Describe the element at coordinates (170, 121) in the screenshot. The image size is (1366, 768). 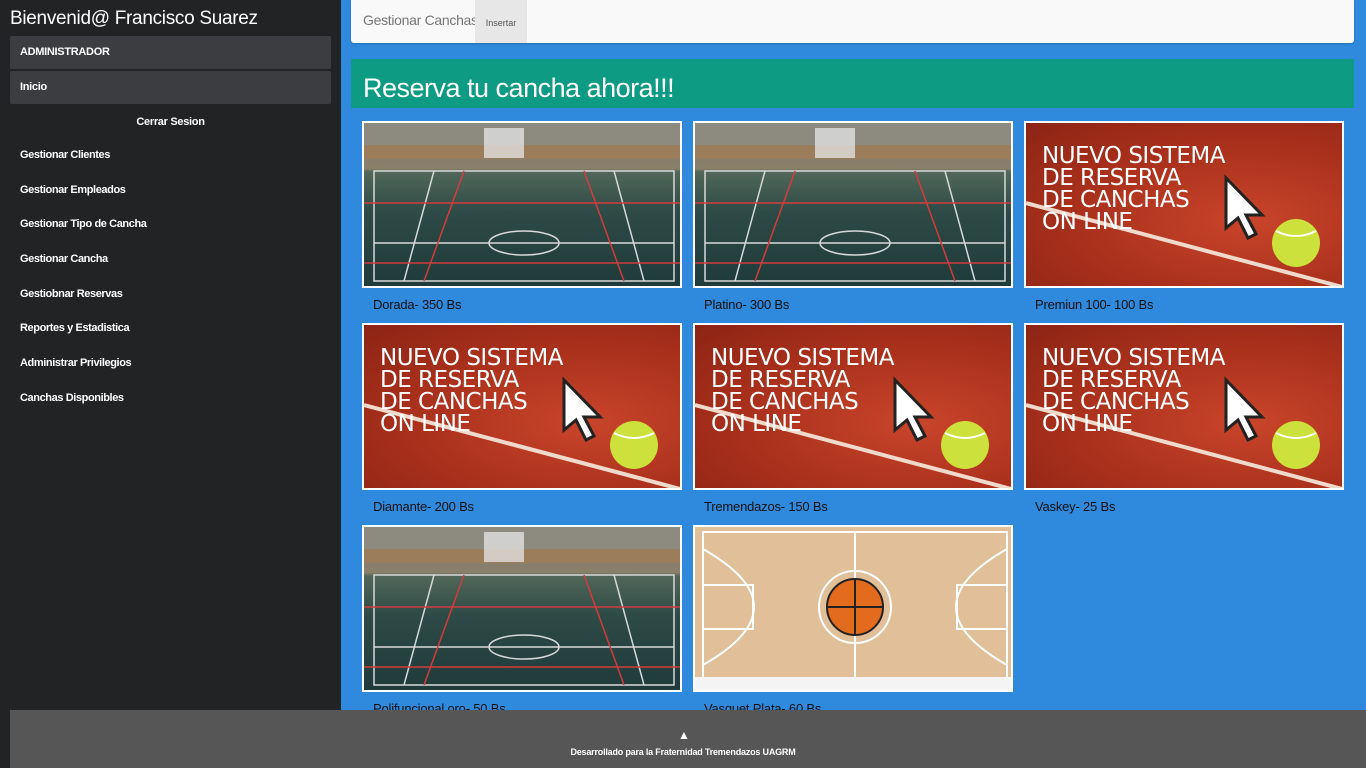
I see `logout-link: Cerrar Sesion` at that location.